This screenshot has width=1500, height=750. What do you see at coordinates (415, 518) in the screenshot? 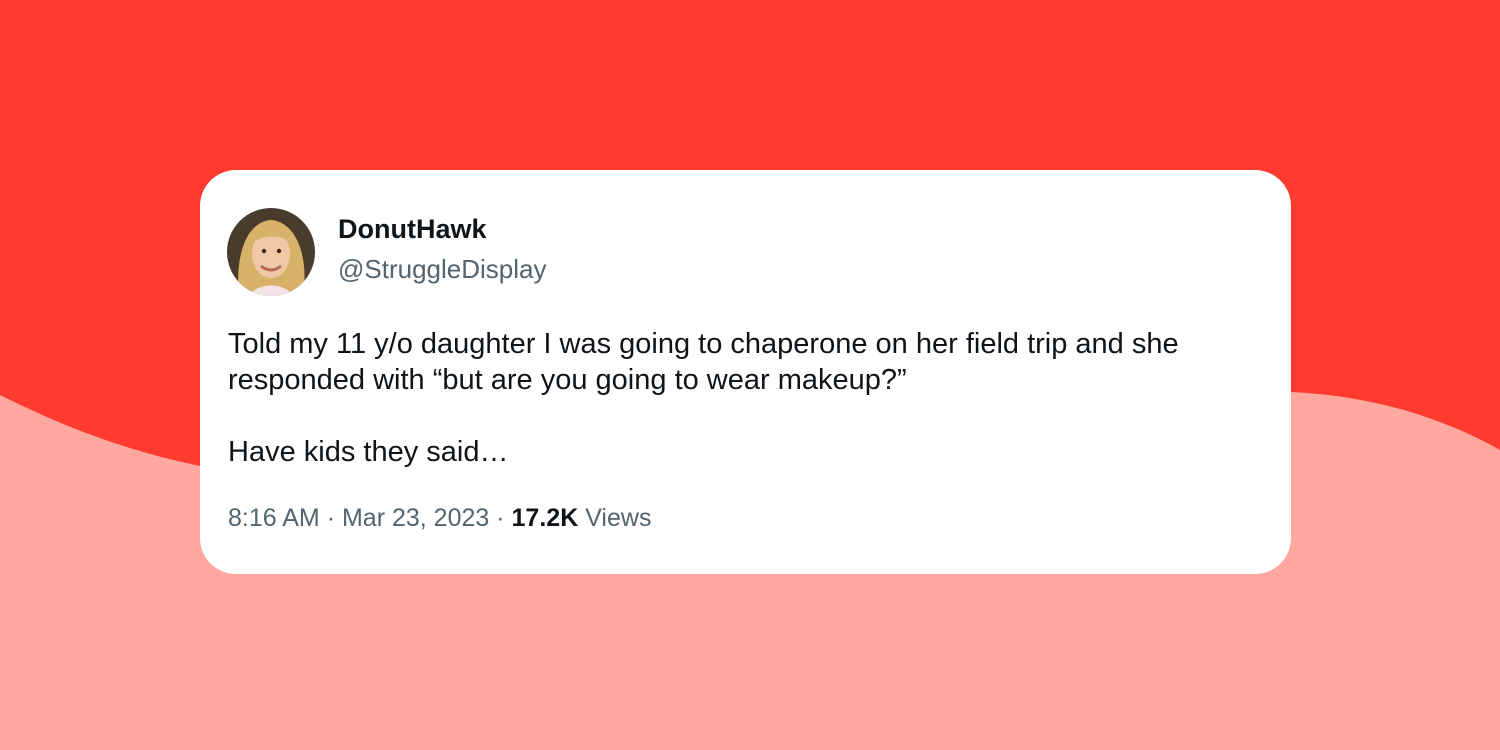
I see `tweet-date: Mar 23, 2023` at bounding box center [415, 518].